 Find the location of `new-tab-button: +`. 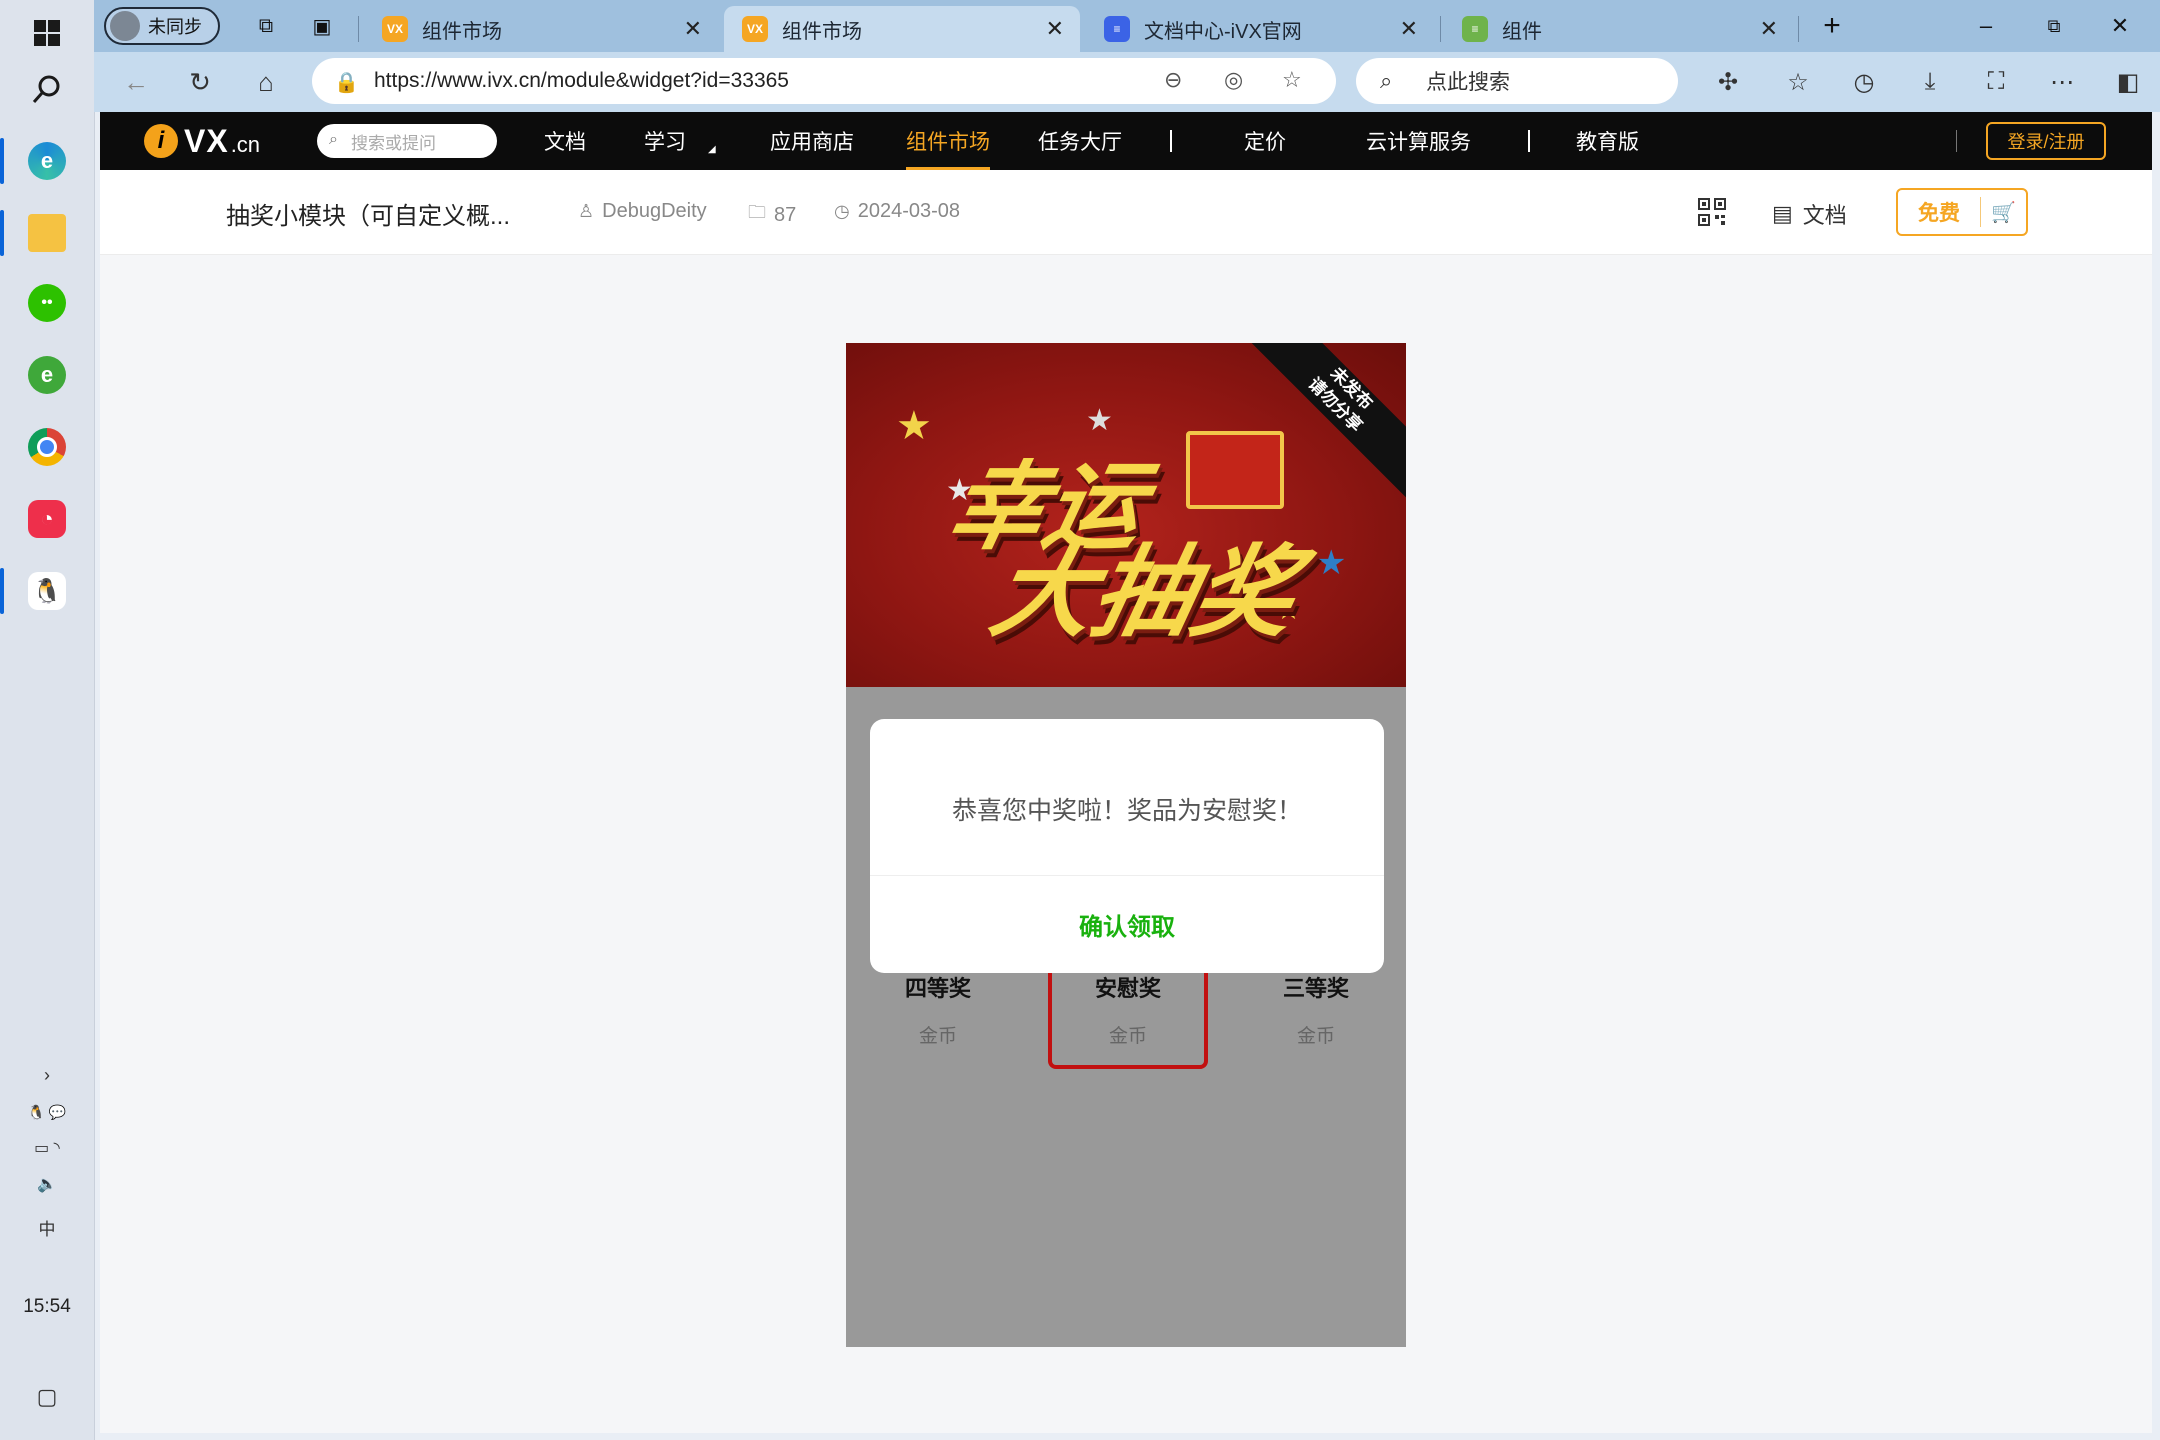

new-tab-button: + is located at coordinates (1832, 26).